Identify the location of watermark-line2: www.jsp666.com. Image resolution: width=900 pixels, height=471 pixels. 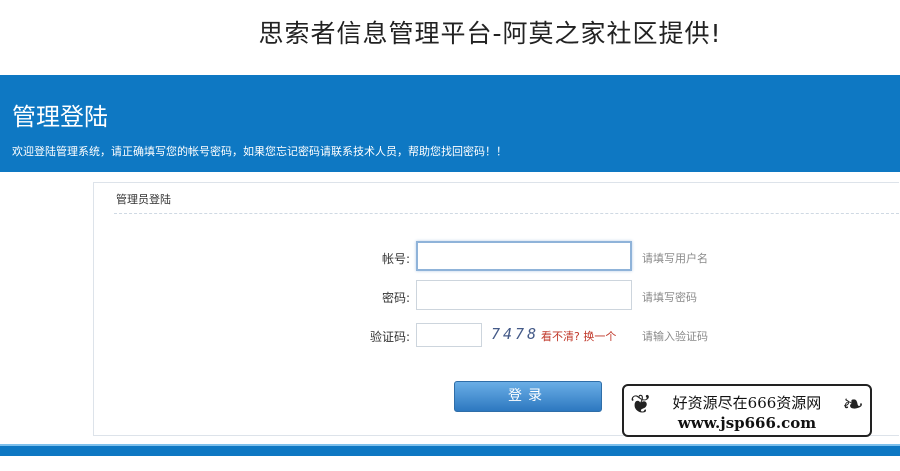
(747, 423).